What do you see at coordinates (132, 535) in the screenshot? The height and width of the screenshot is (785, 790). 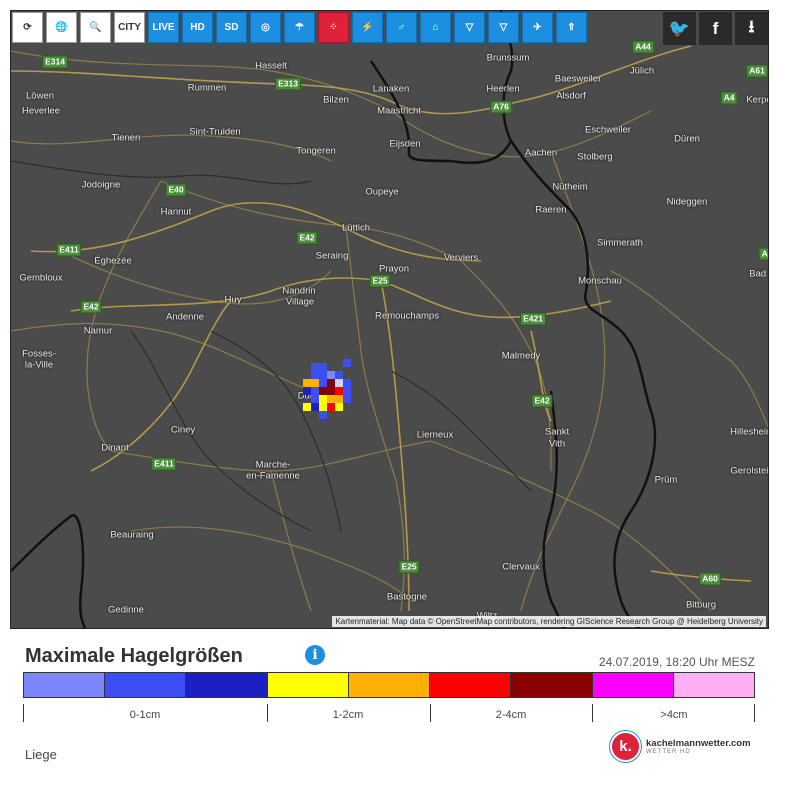 I see `city-label: Beauraing` at bounding box center [132, 535].